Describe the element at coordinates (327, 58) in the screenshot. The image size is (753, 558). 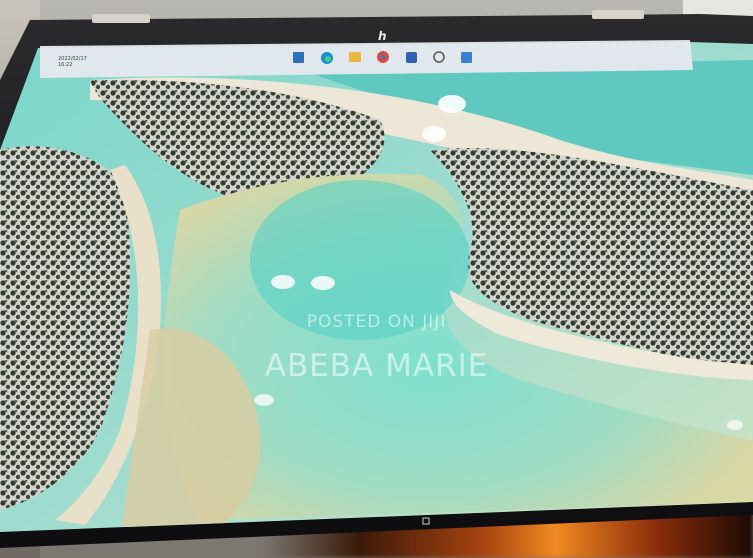
I see `edge-icon` at that location.